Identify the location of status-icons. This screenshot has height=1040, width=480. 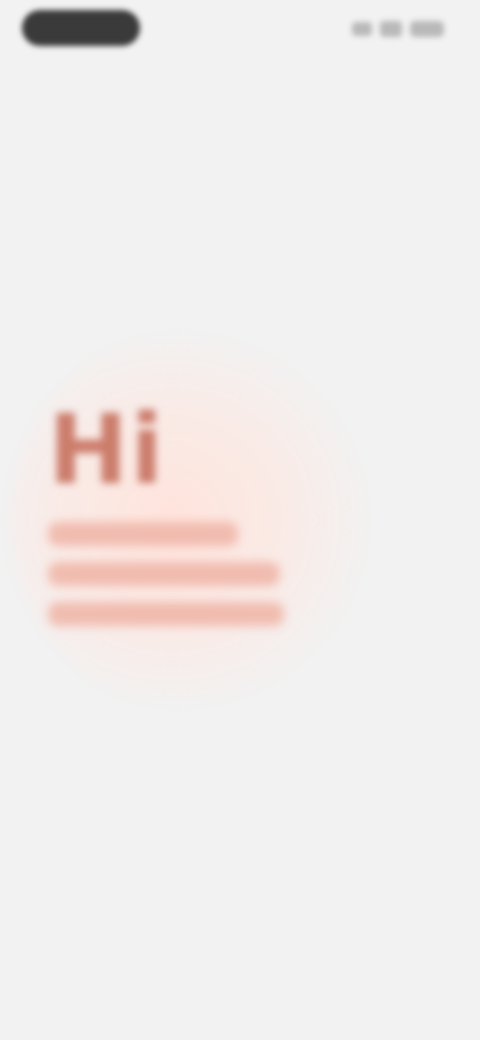
(398, 29).